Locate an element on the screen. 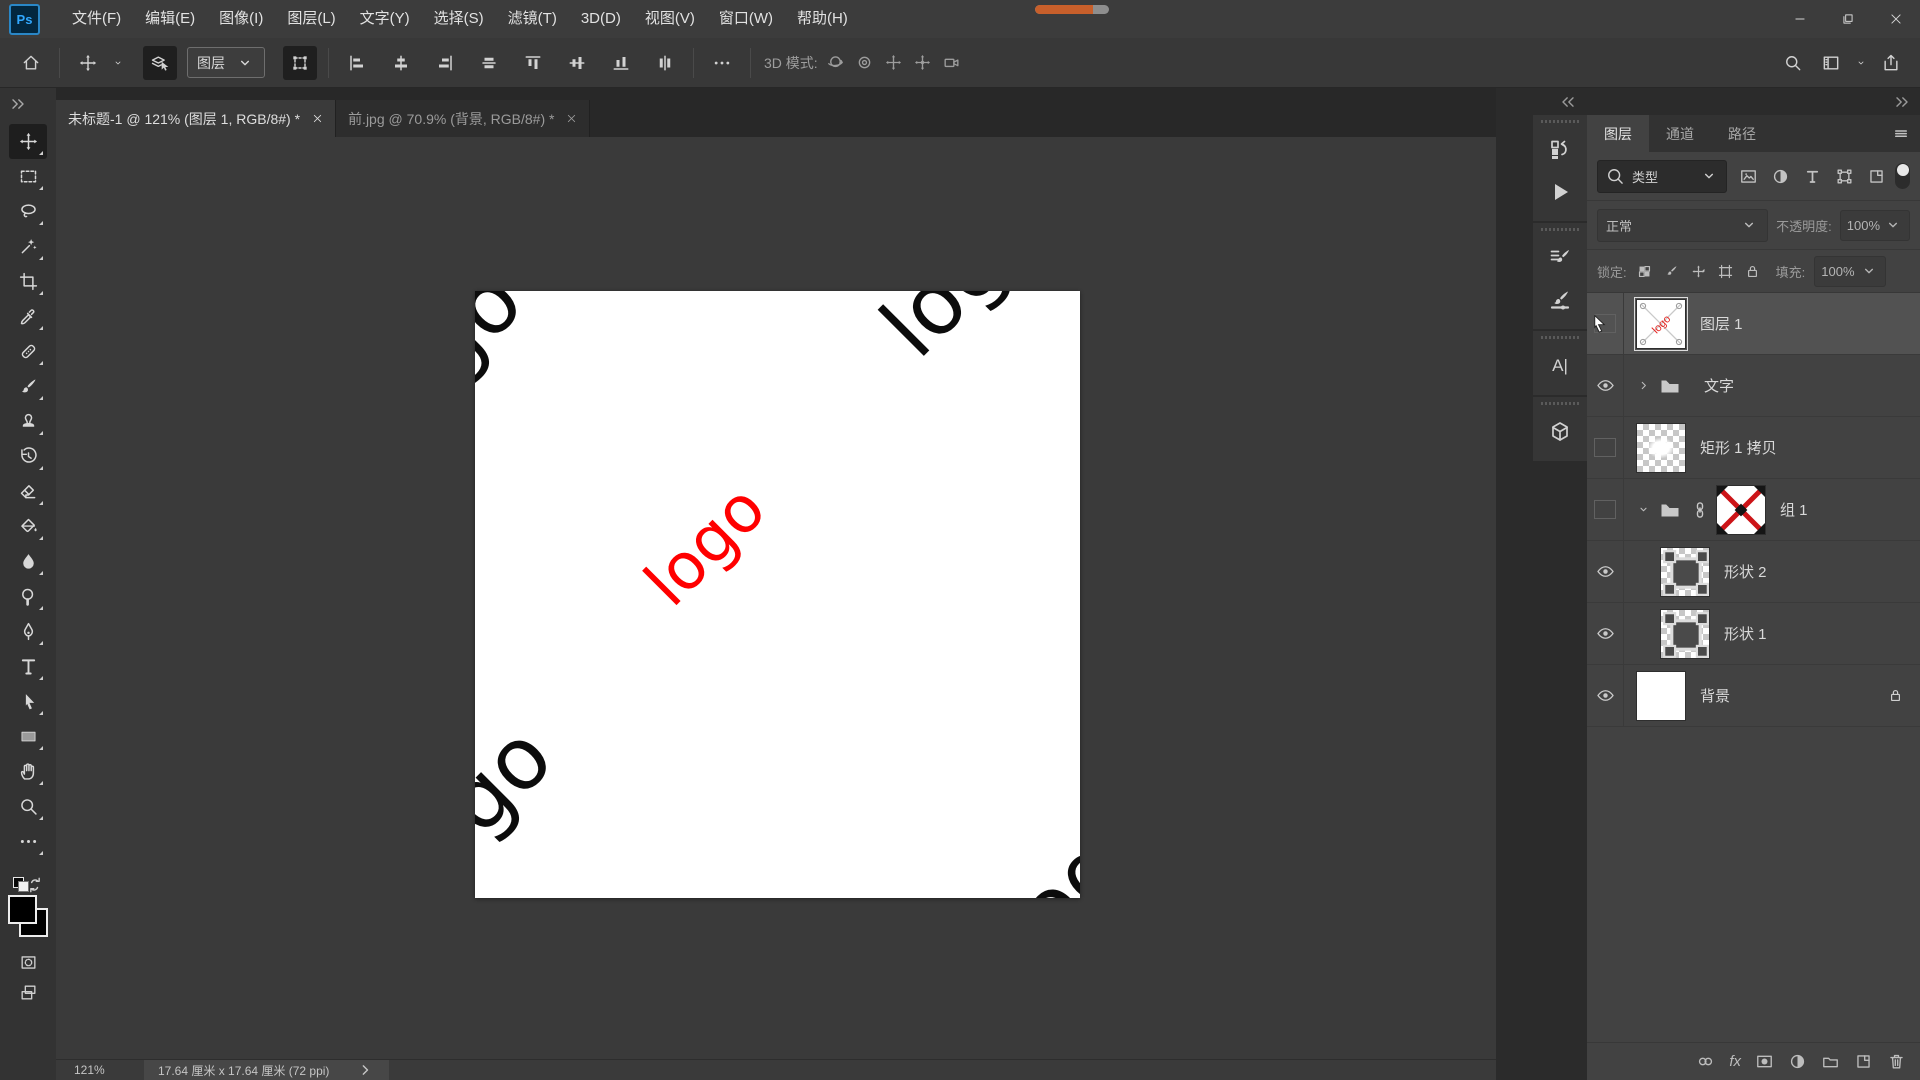 Image resolution: width=1920 pixels, height=1080 pixels. quick-mask-button is located at coordinates (28, 962).